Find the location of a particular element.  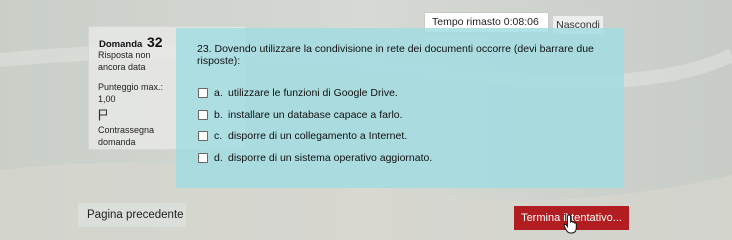

answer-text: installare un database capace a farlo. is located at coordinates (315, 115).